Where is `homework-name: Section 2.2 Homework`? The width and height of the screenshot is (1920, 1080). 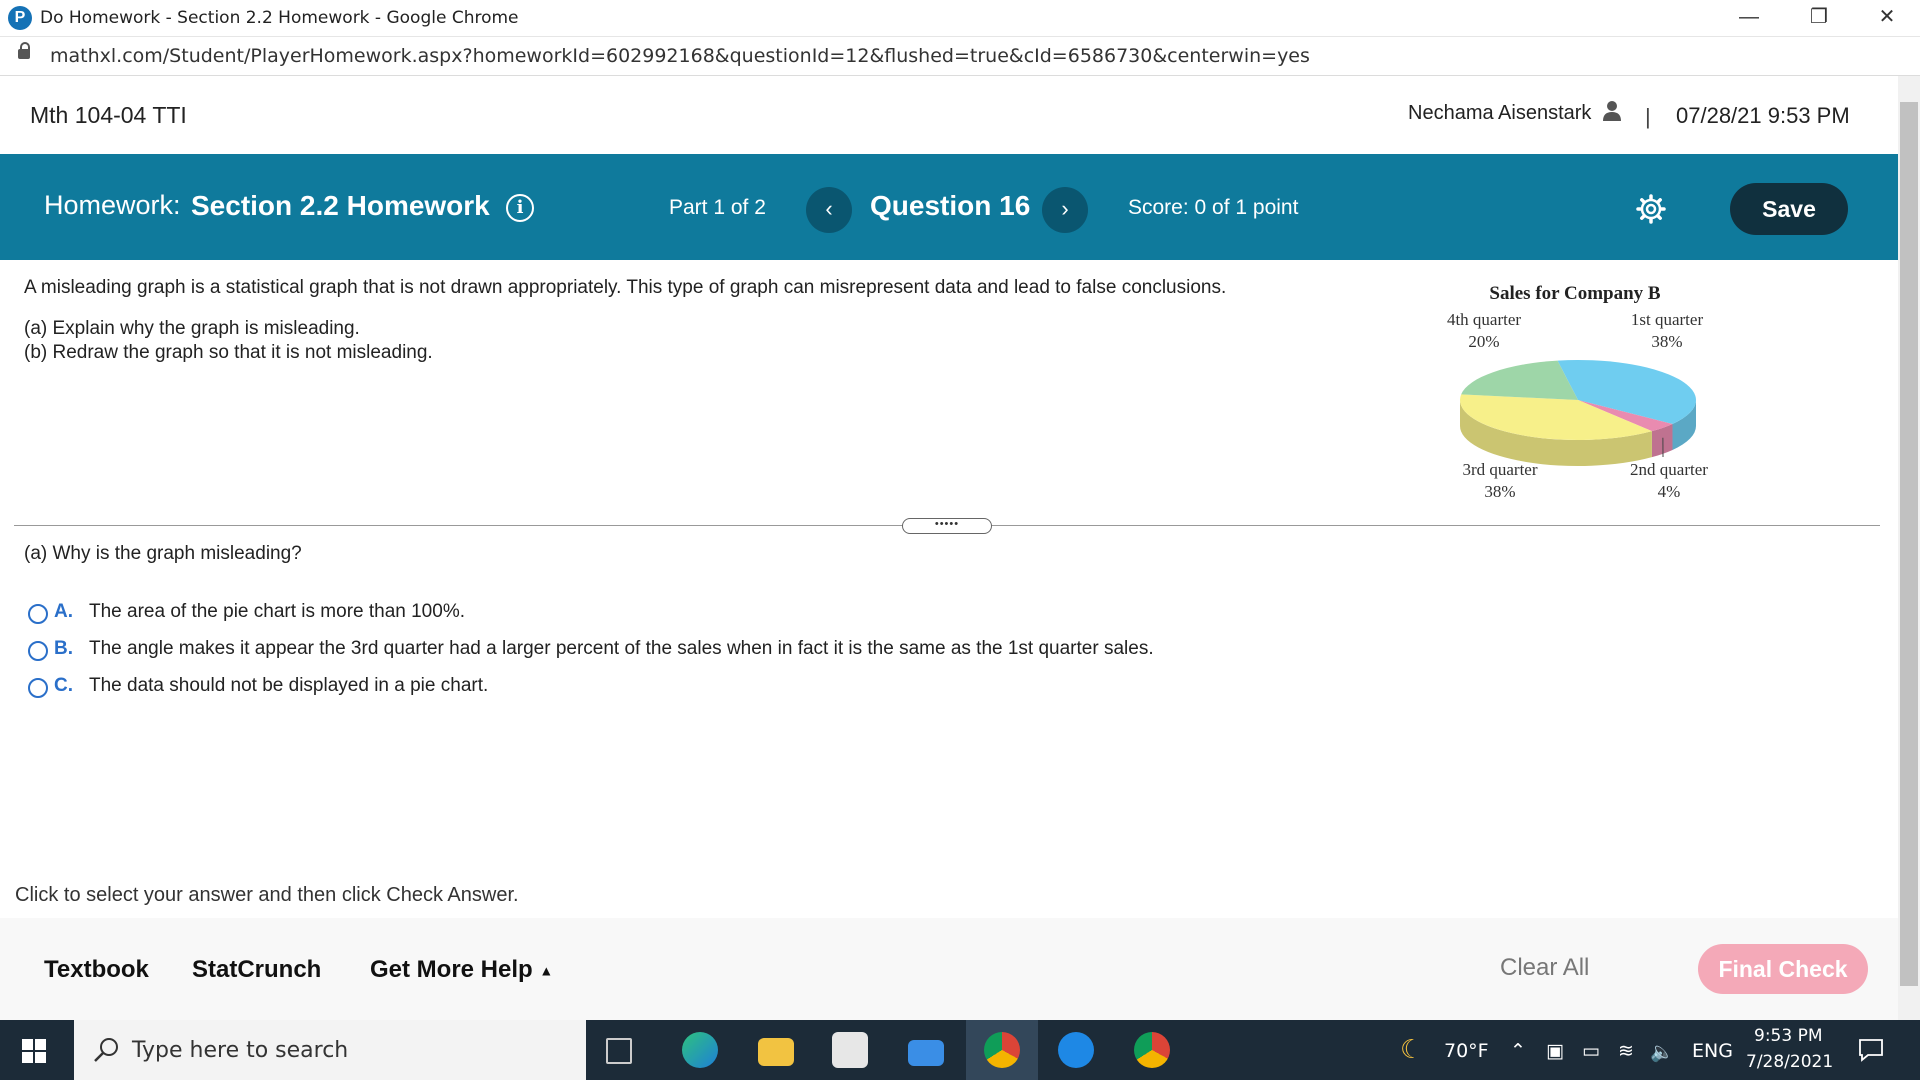 homework-name: Section 2.2 Homework is located at coordinates (340, 205).